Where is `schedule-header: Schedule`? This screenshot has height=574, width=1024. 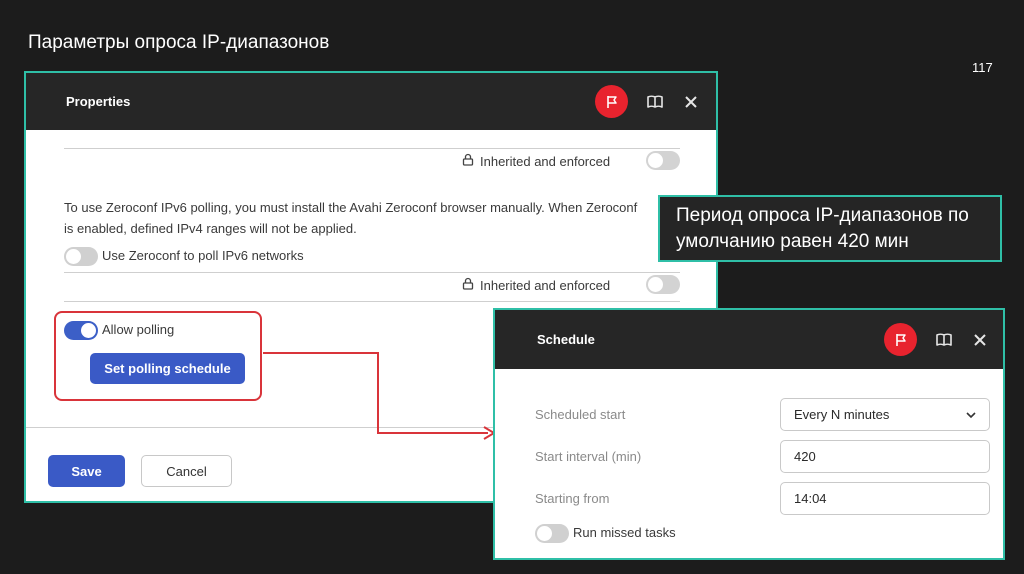
schedule-header: Schedule is located at coordinates (749, 339).